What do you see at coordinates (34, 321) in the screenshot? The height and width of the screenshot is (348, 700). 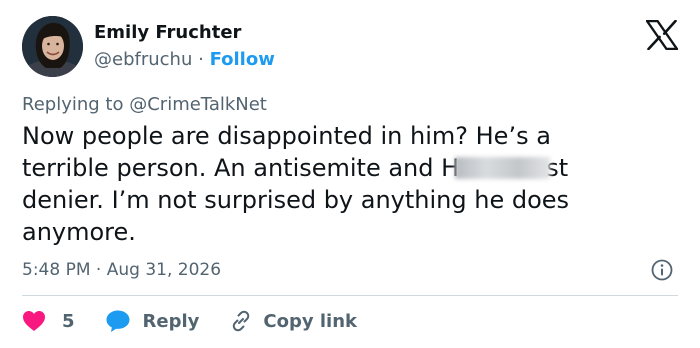 I see `heart-icon` at bounding box center [34, 321].